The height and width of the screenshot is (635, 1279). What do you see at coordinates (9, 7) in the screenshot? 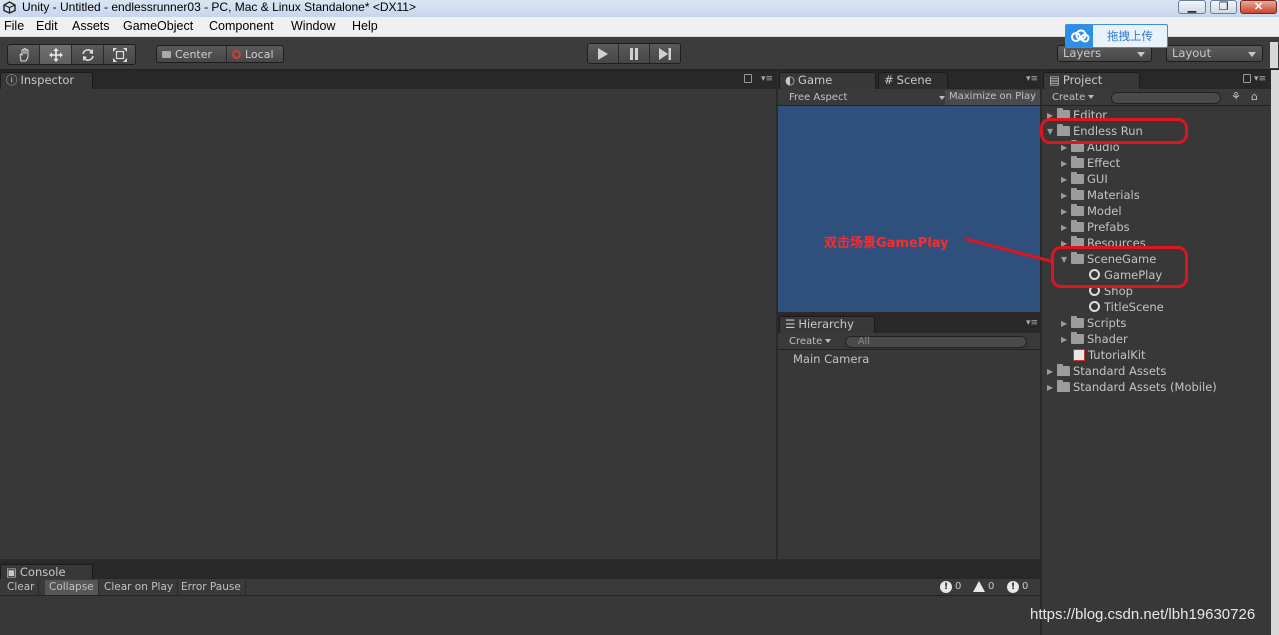
I see `unity-logo-icon` at bounding box center [9, 7].